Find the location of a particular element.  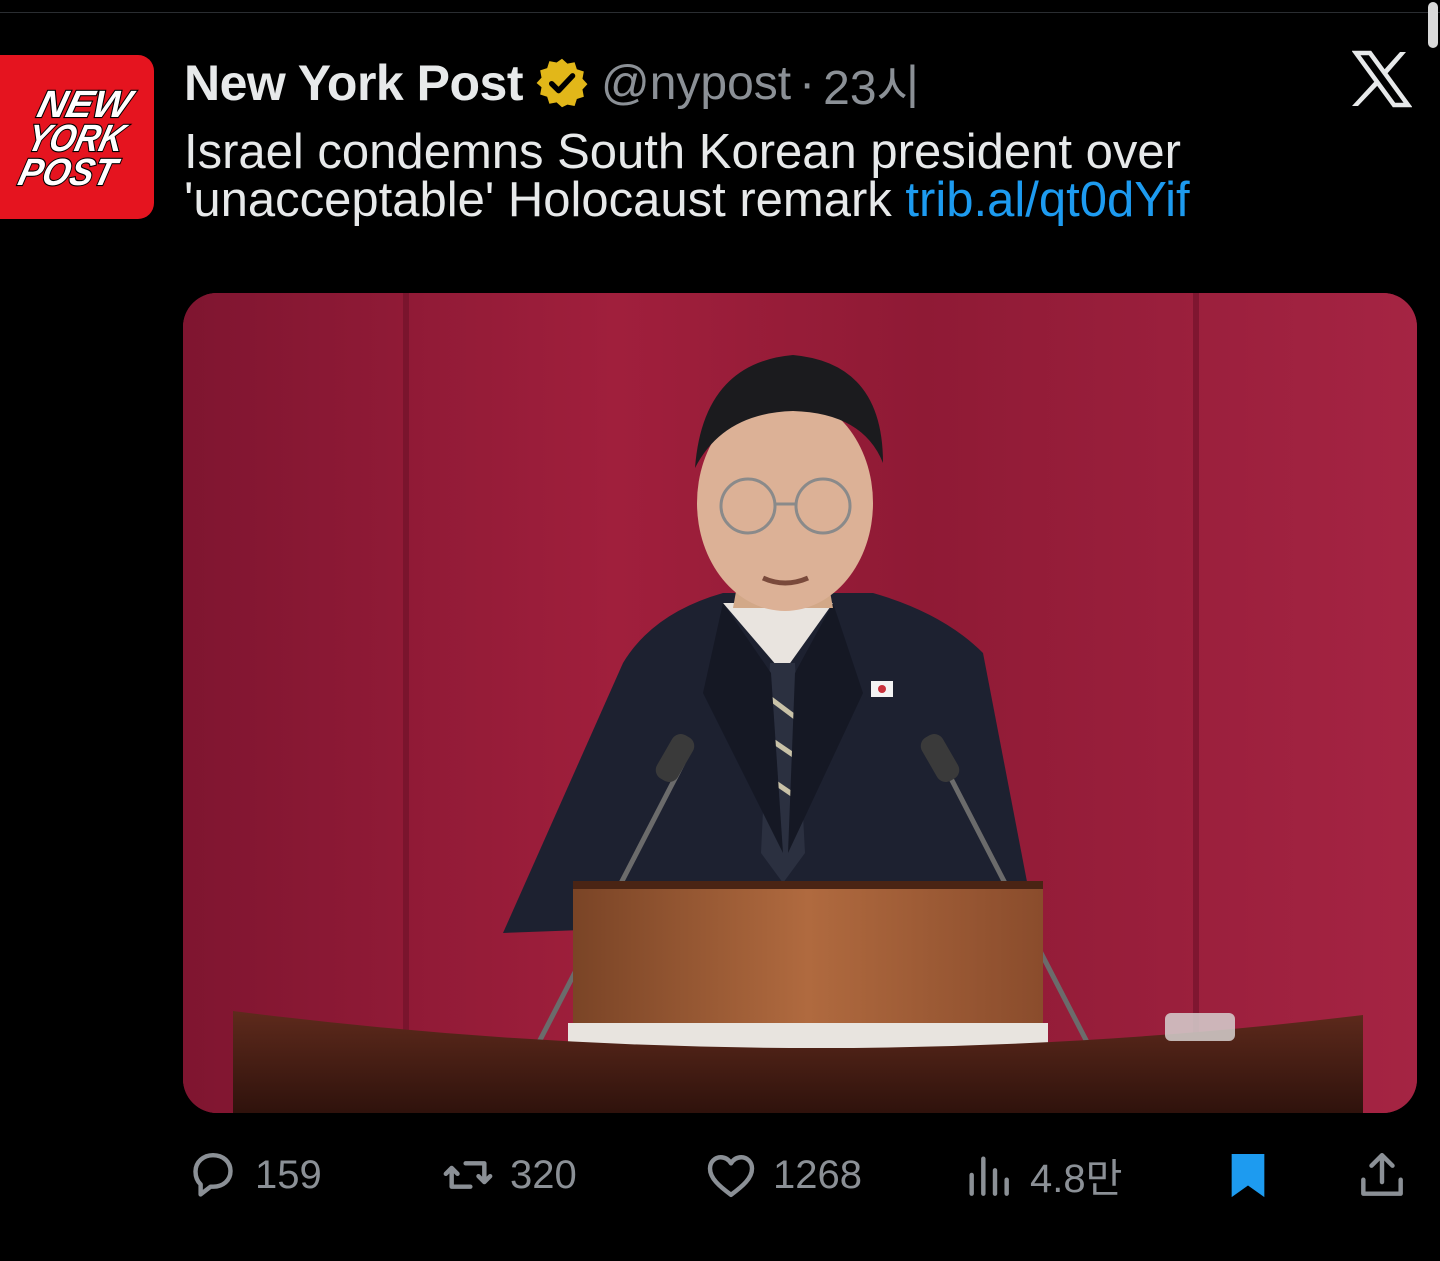

share-upload-icon is located at coordinates (1382, 1174).